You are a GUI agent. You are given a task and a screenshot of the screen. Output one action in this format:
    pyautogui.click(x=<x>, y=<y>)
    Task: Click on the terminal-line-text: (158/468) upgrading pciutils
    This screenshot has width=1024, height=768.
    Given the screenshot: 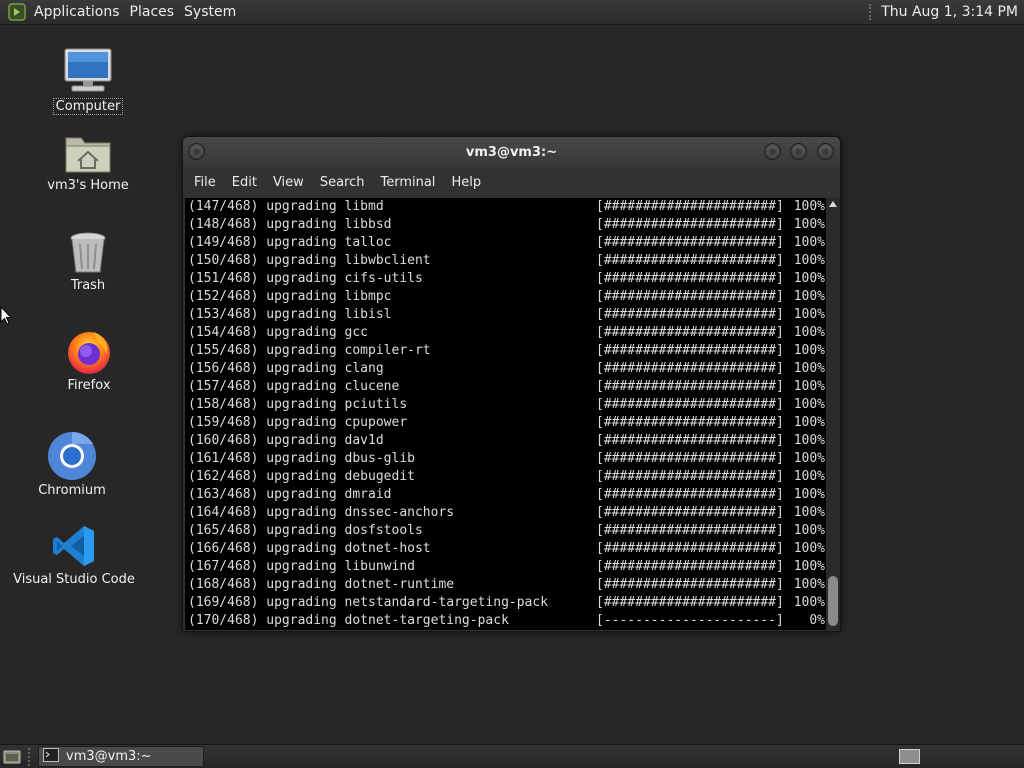 What is the action you would take?
    pyautogui.click(x=298, y=404)
    